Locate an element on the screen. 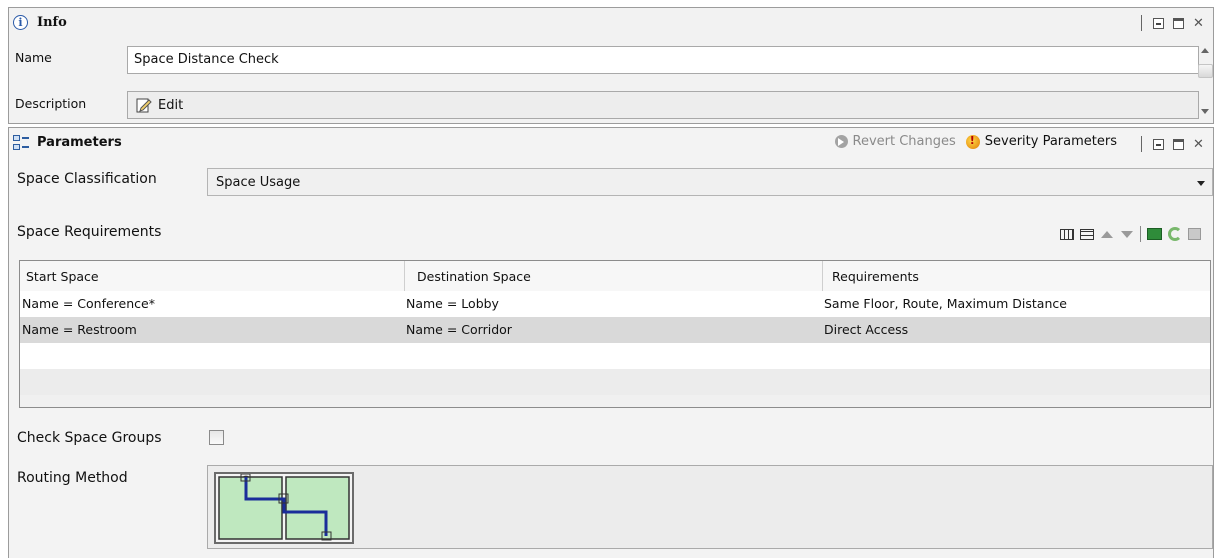  info-title: Info is located at coordinates (52, 22).